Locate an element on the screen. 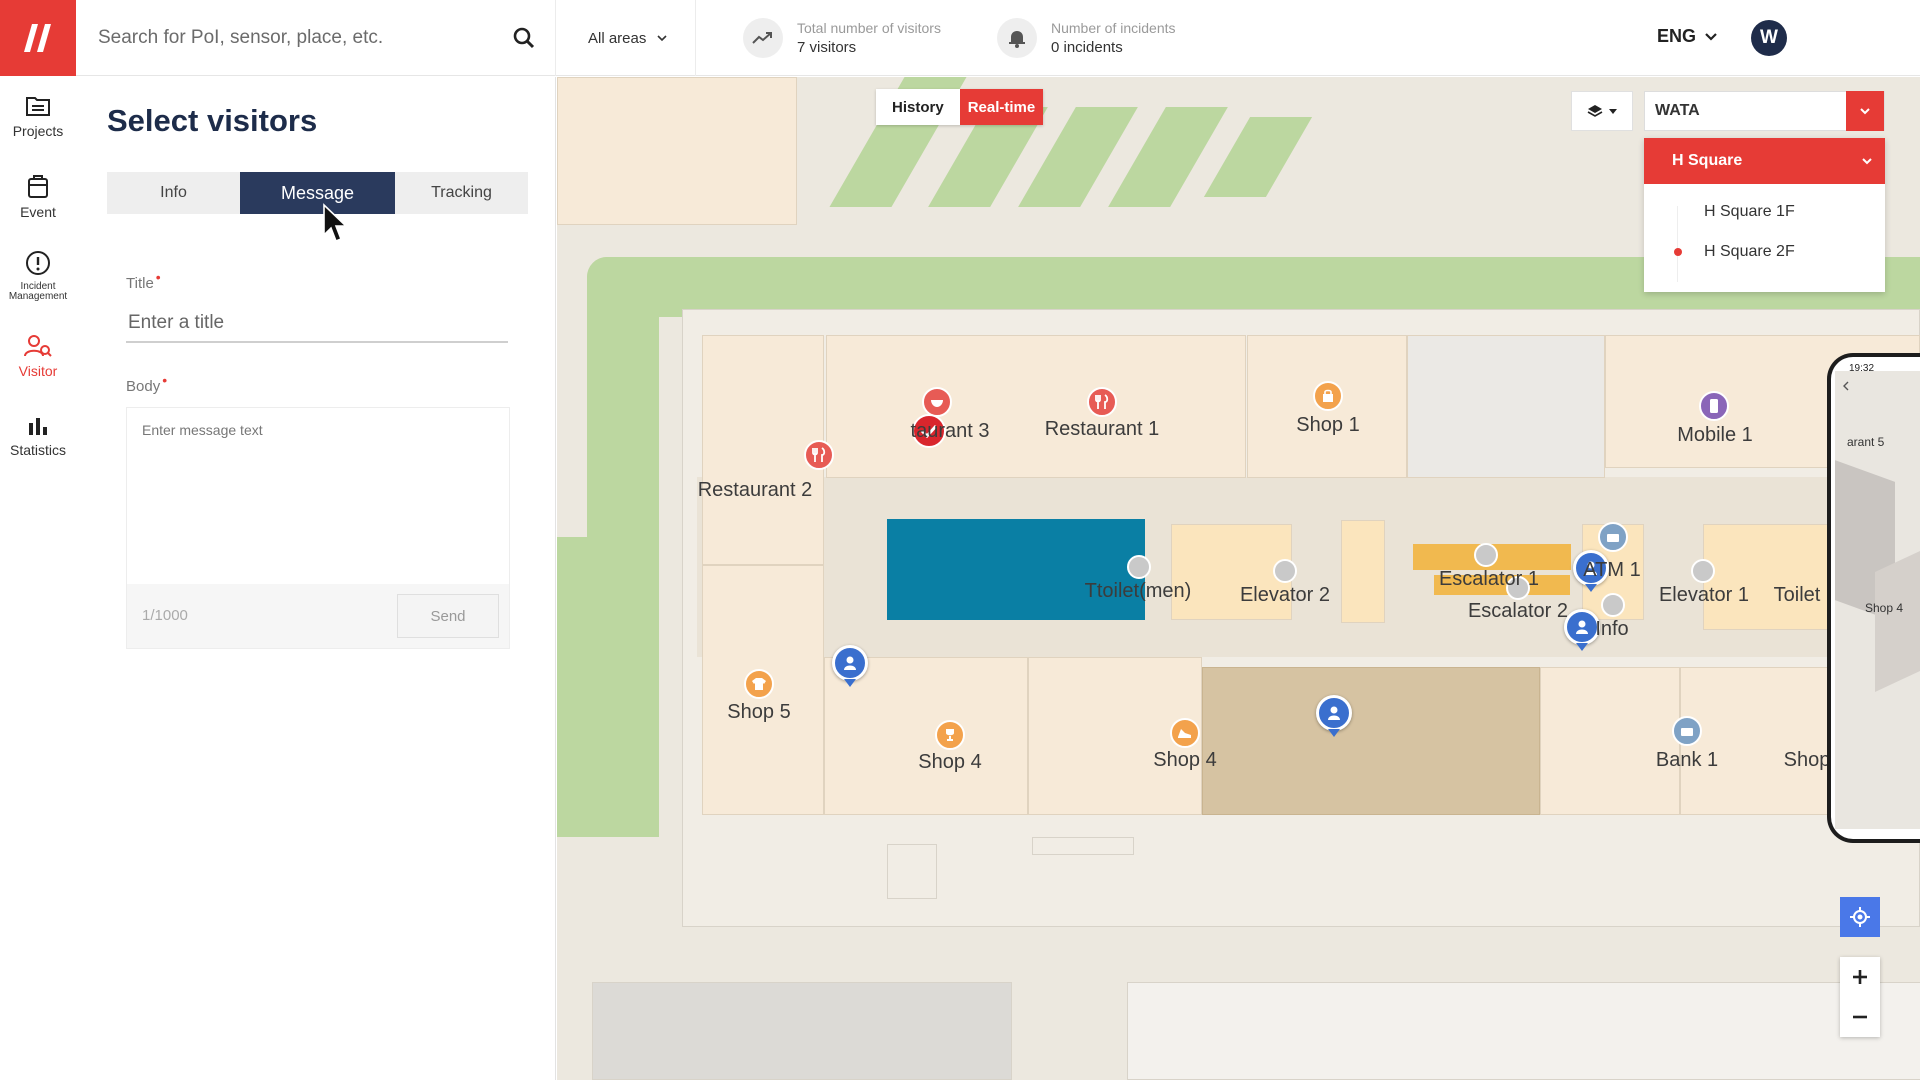 This screenshot has width=1920, height=1080. shopping-bag-pin-icon is located at coordinates (1328, 396).